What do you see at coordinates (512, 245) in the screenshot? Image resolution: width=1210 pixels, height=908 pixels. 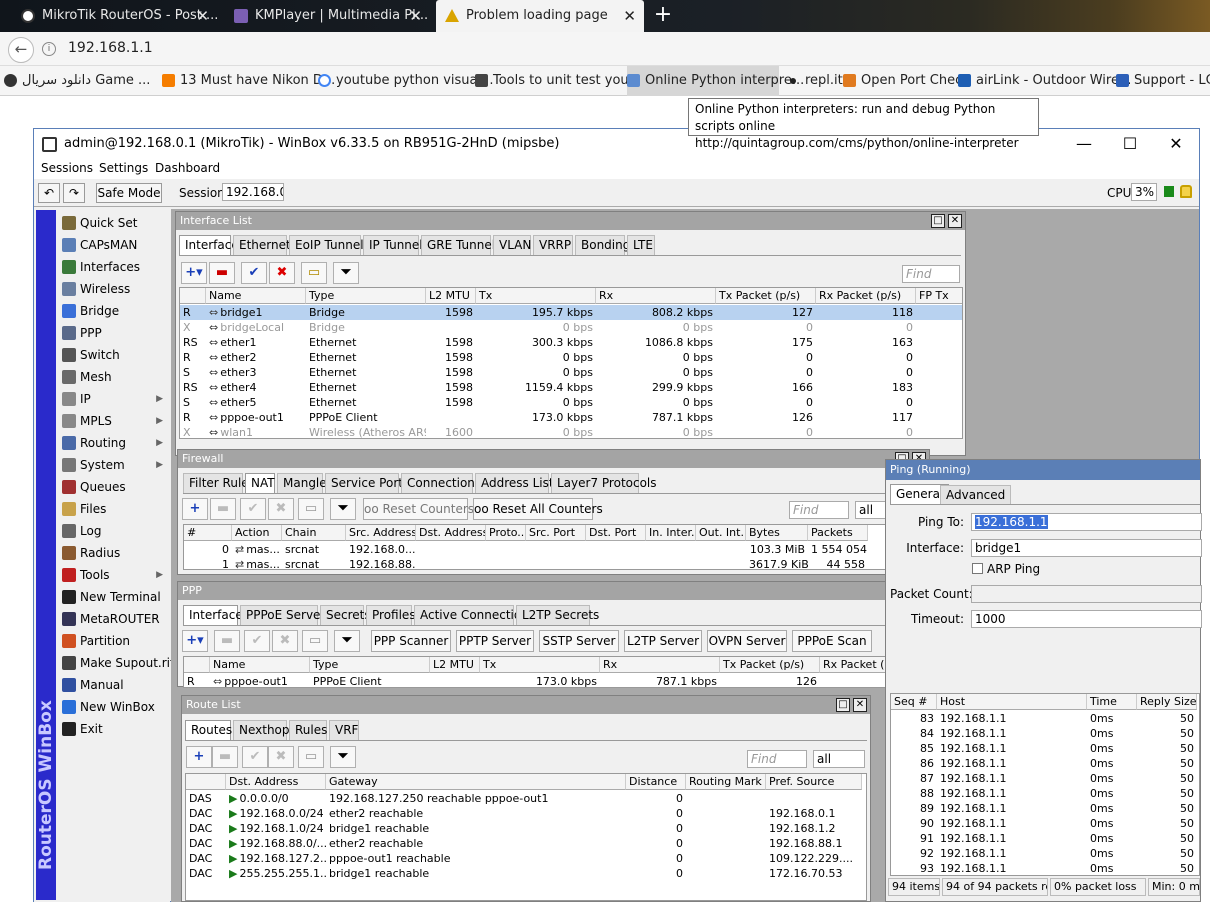 I see `tab-vlan: VLAN` at bounding box center [512, 245].